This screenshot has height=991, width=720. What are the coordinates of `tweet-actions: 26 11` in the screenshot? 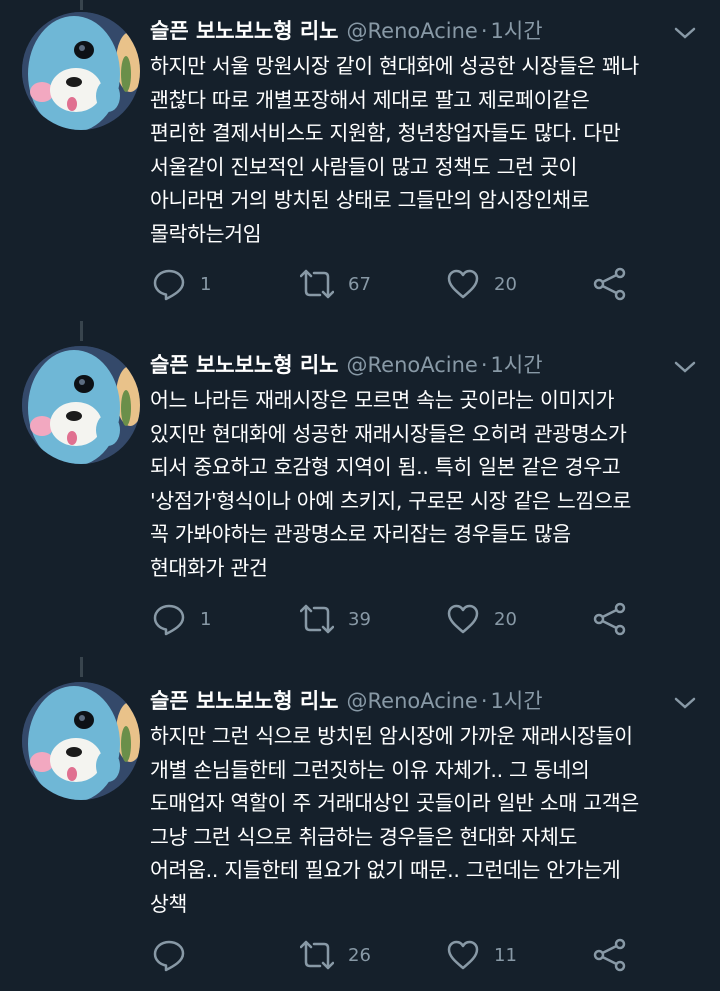 It's located at (400, 955).